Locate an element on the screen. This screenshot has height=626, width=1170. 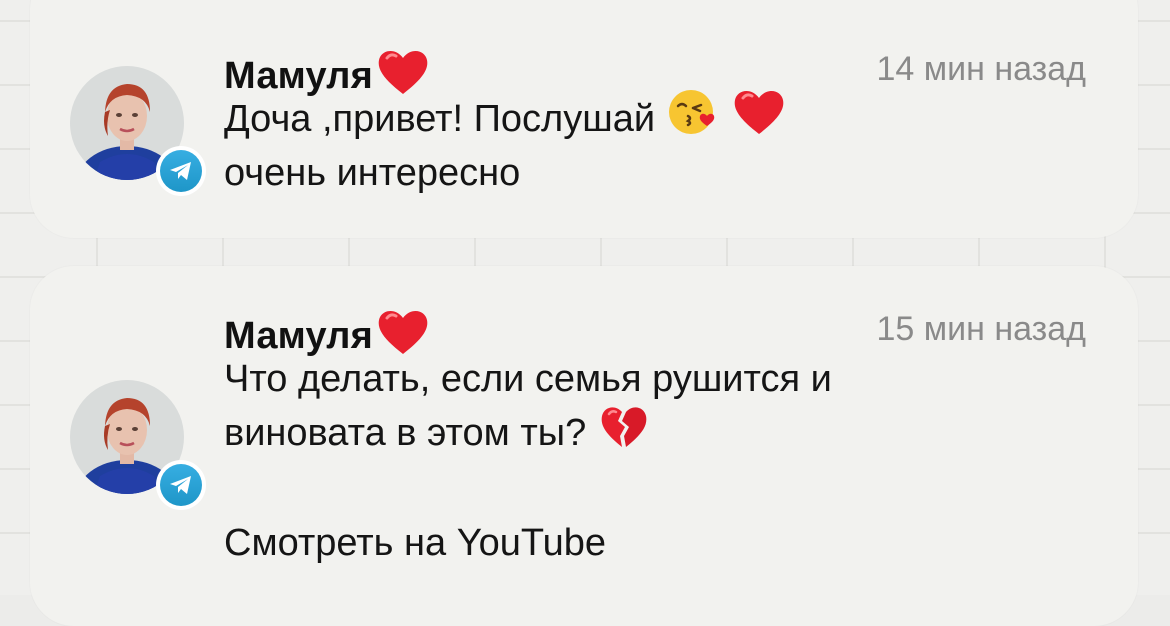
message-line: Доча ,привет! Послушай is located at coordinates (505, 117).